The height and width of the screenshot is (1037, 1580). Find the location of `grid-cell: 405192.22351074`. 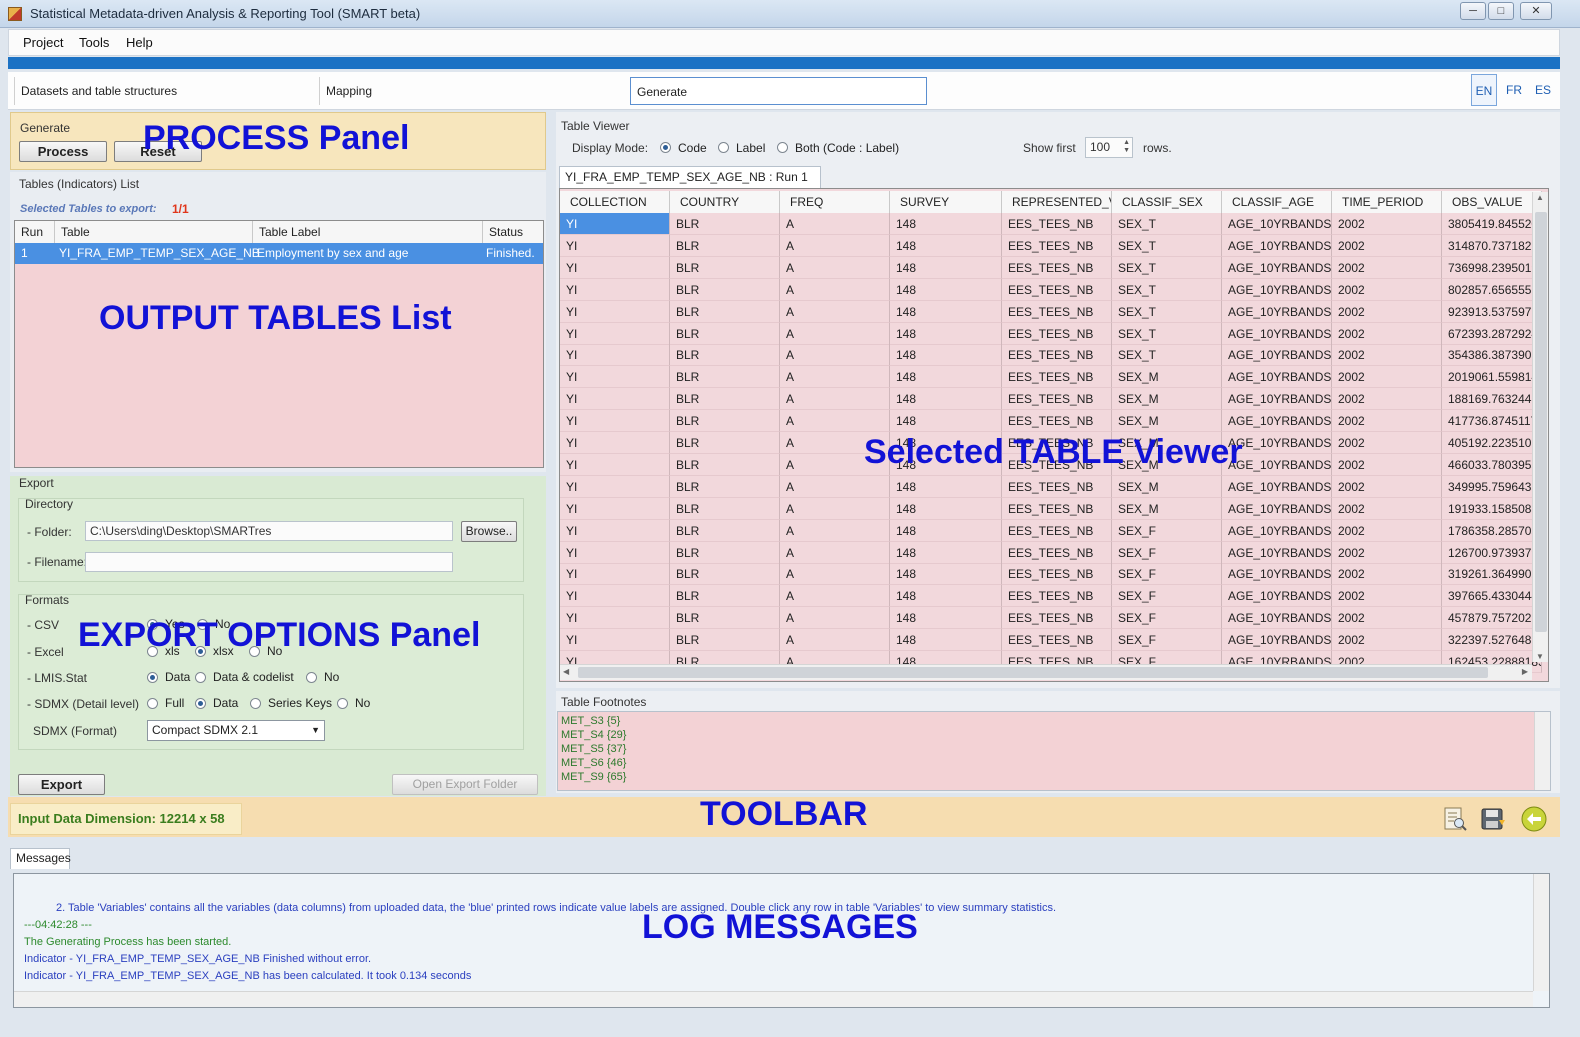

grid-cell: 405192.22351074 is located at coordinates (1492, 443).